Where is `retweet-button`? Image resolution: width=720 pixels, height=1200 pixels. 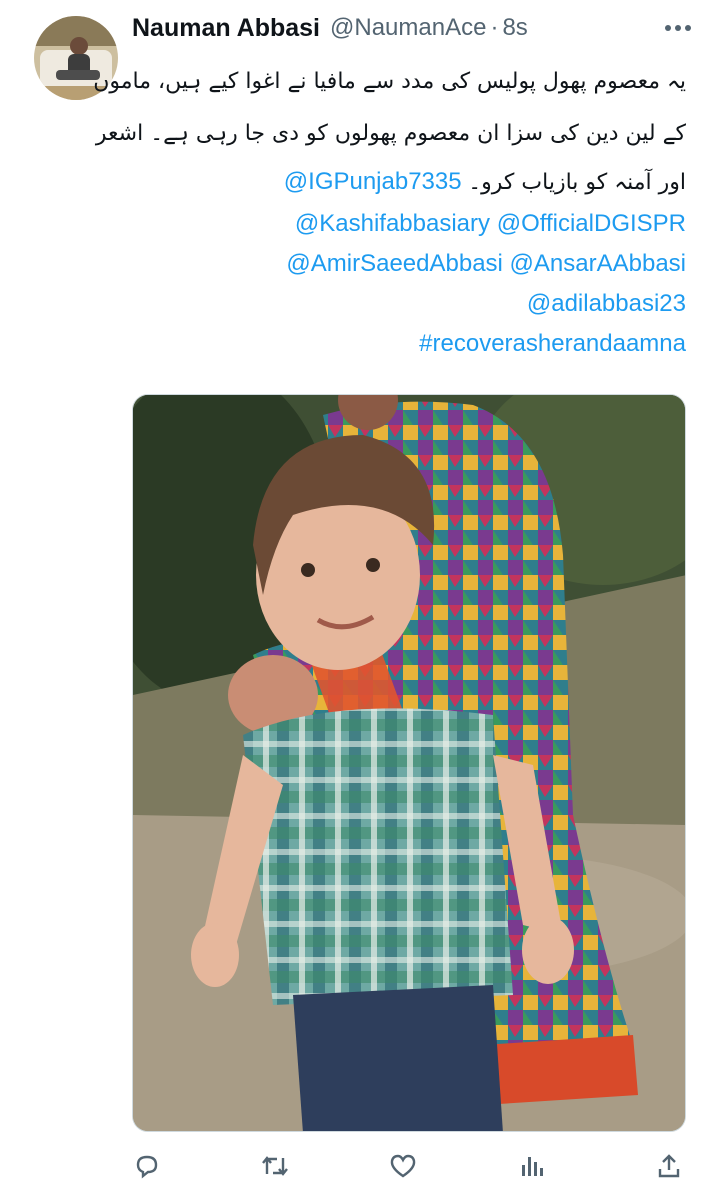
retweet-button is located at coordinates (275, 1166).